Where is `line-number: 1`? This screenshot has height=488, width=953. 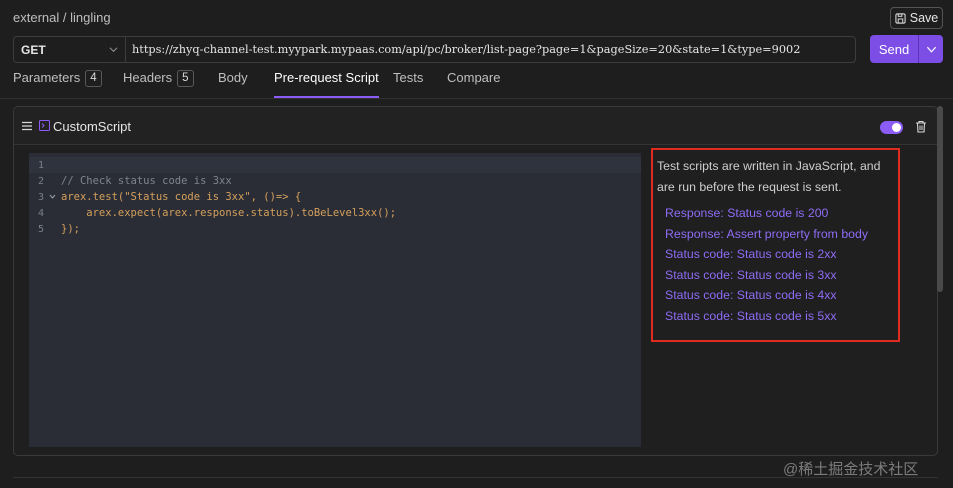
line-number: 1 is located at coordinates (41, 165).